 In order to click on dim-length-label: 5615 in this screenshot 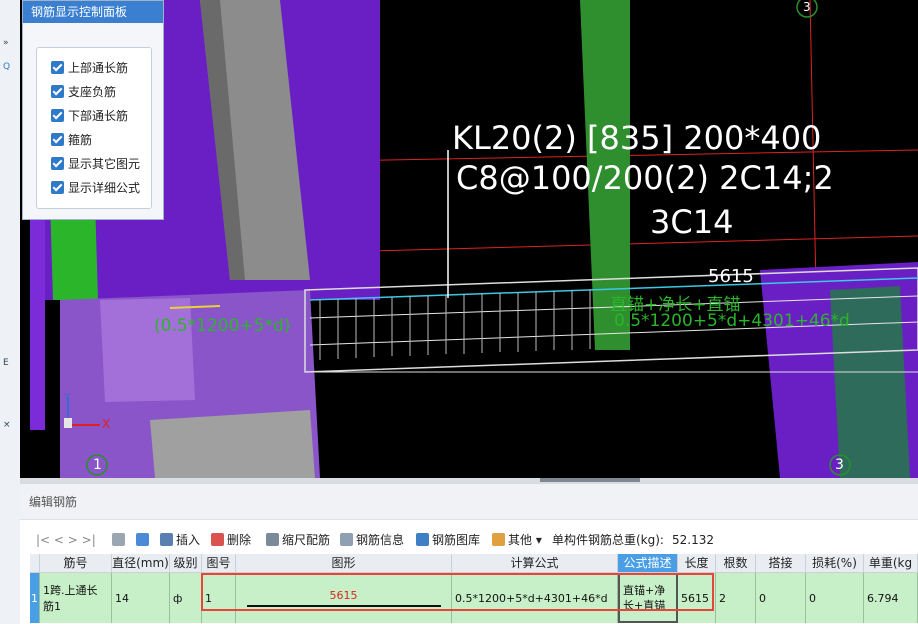, I will do `click(731, 276)`.